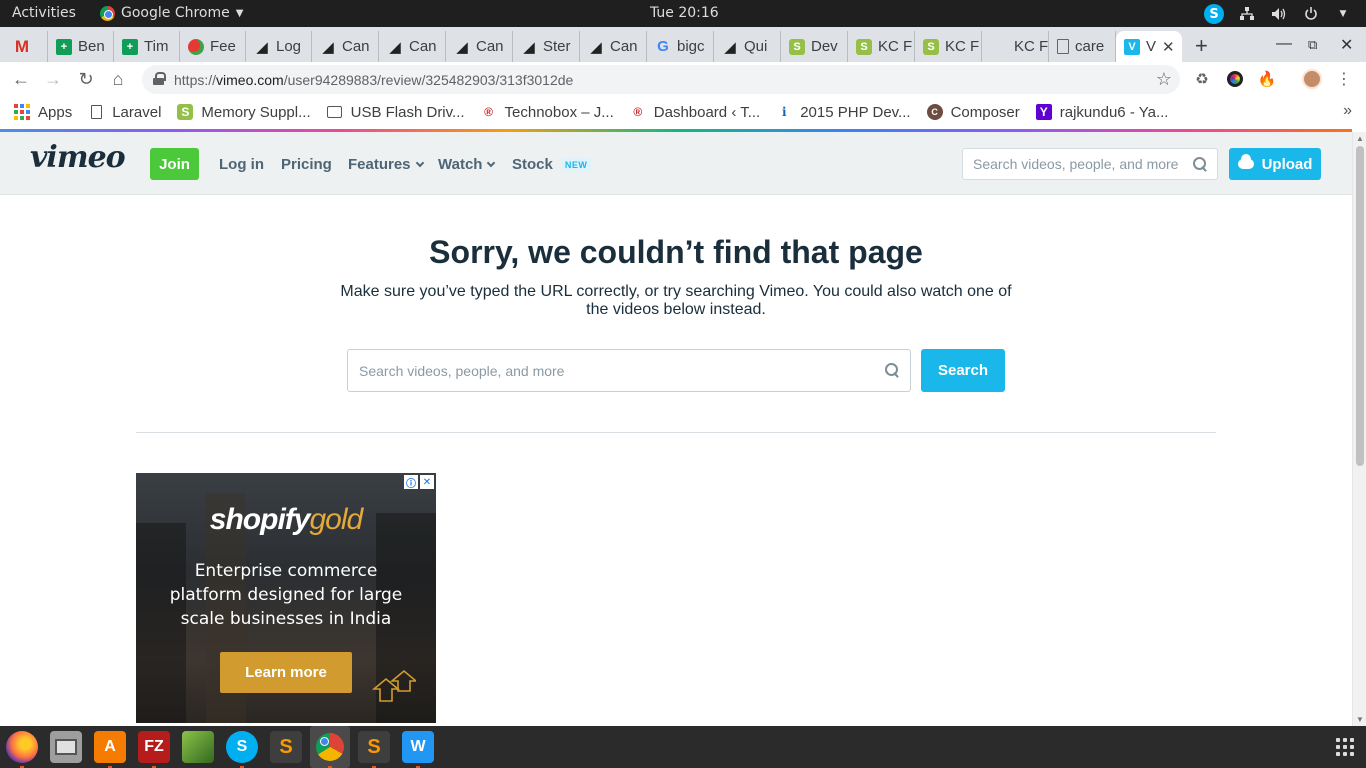 This screenshot has height=768, width=1366. Describe the element at coordinates (1360, 138) in the screenshot. I see `scroll-up-icon: ▲` at that location.